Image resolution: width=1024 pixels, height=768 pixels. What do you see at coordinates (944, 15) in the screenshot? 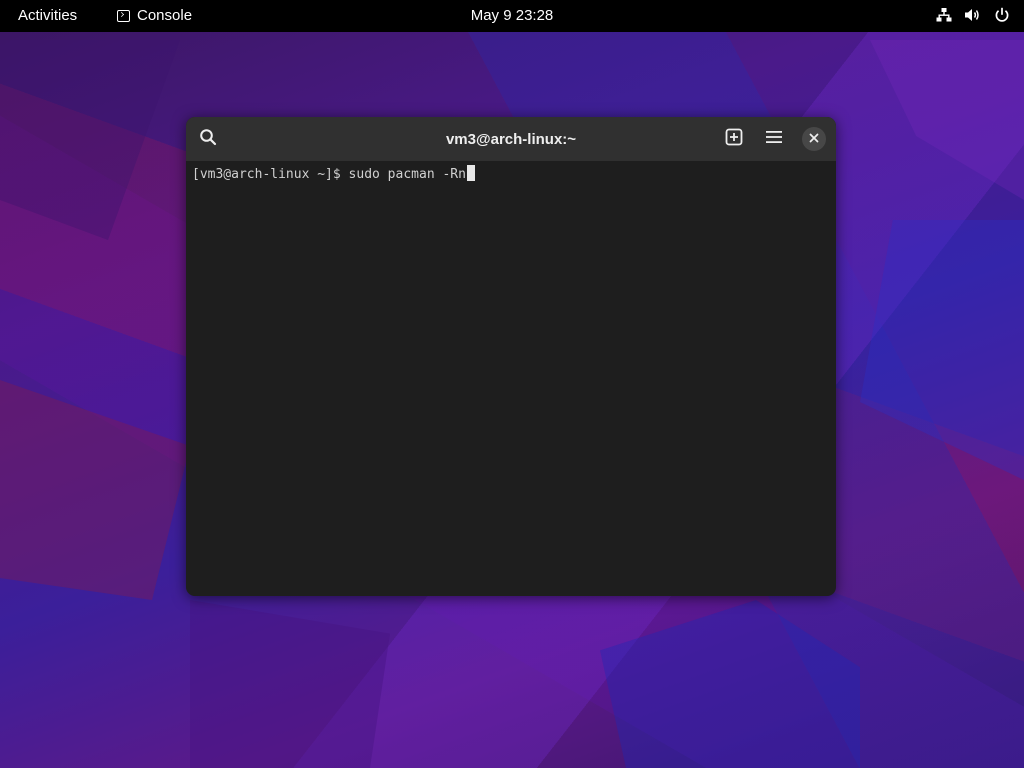
I see `network-icon` at bounding box center [944, 15].